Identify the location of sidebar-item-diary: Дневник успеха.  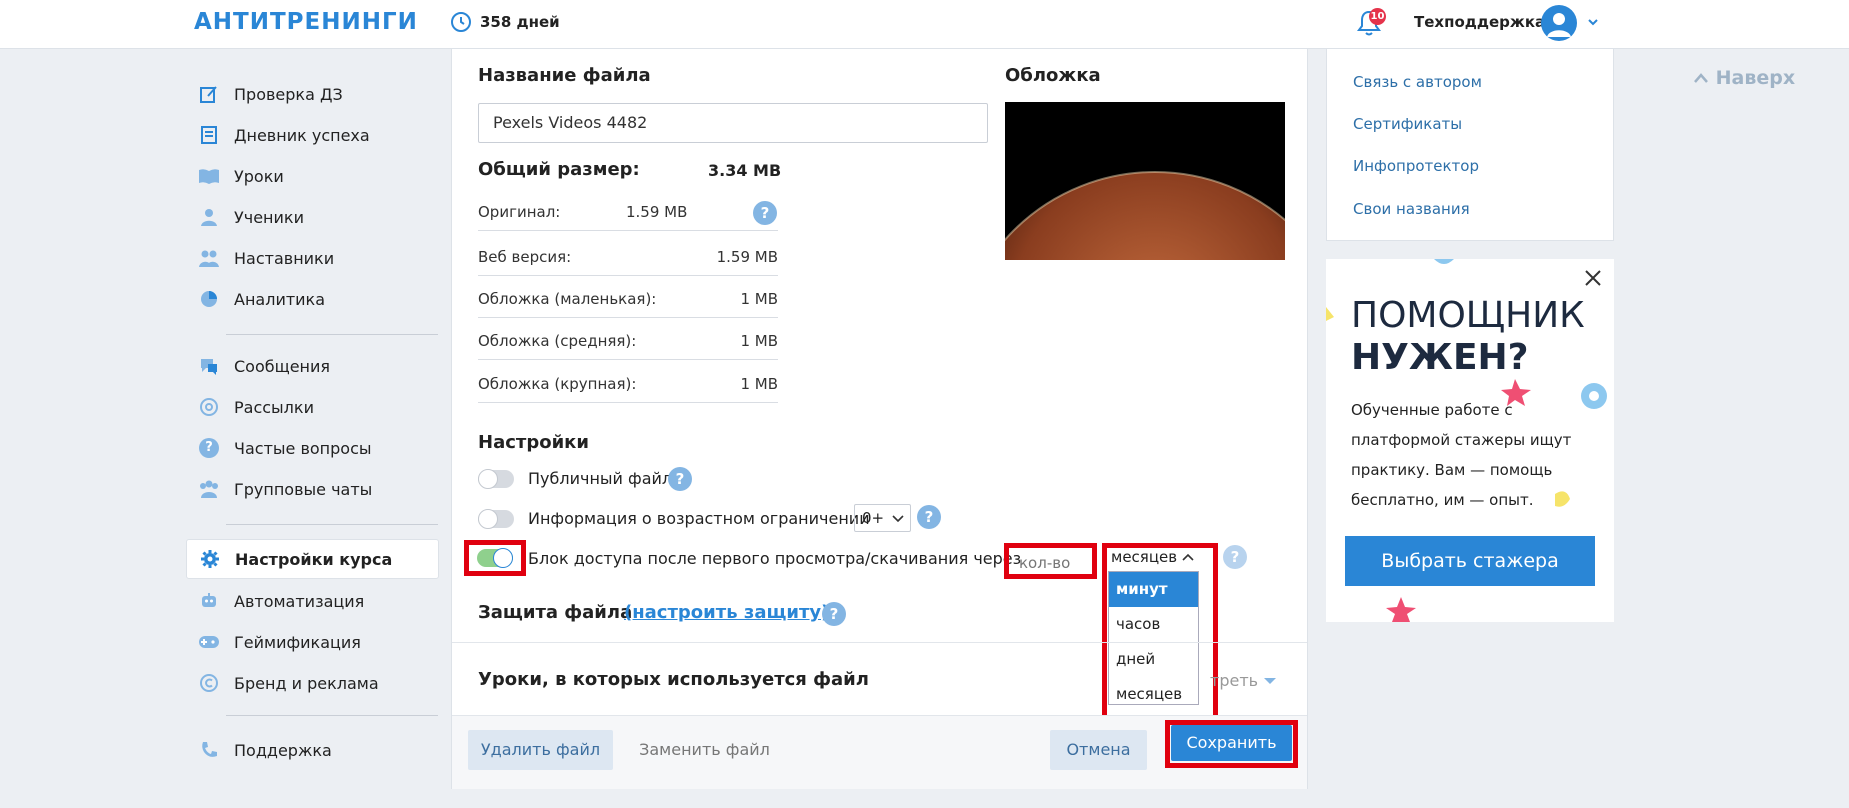
(312, 135).